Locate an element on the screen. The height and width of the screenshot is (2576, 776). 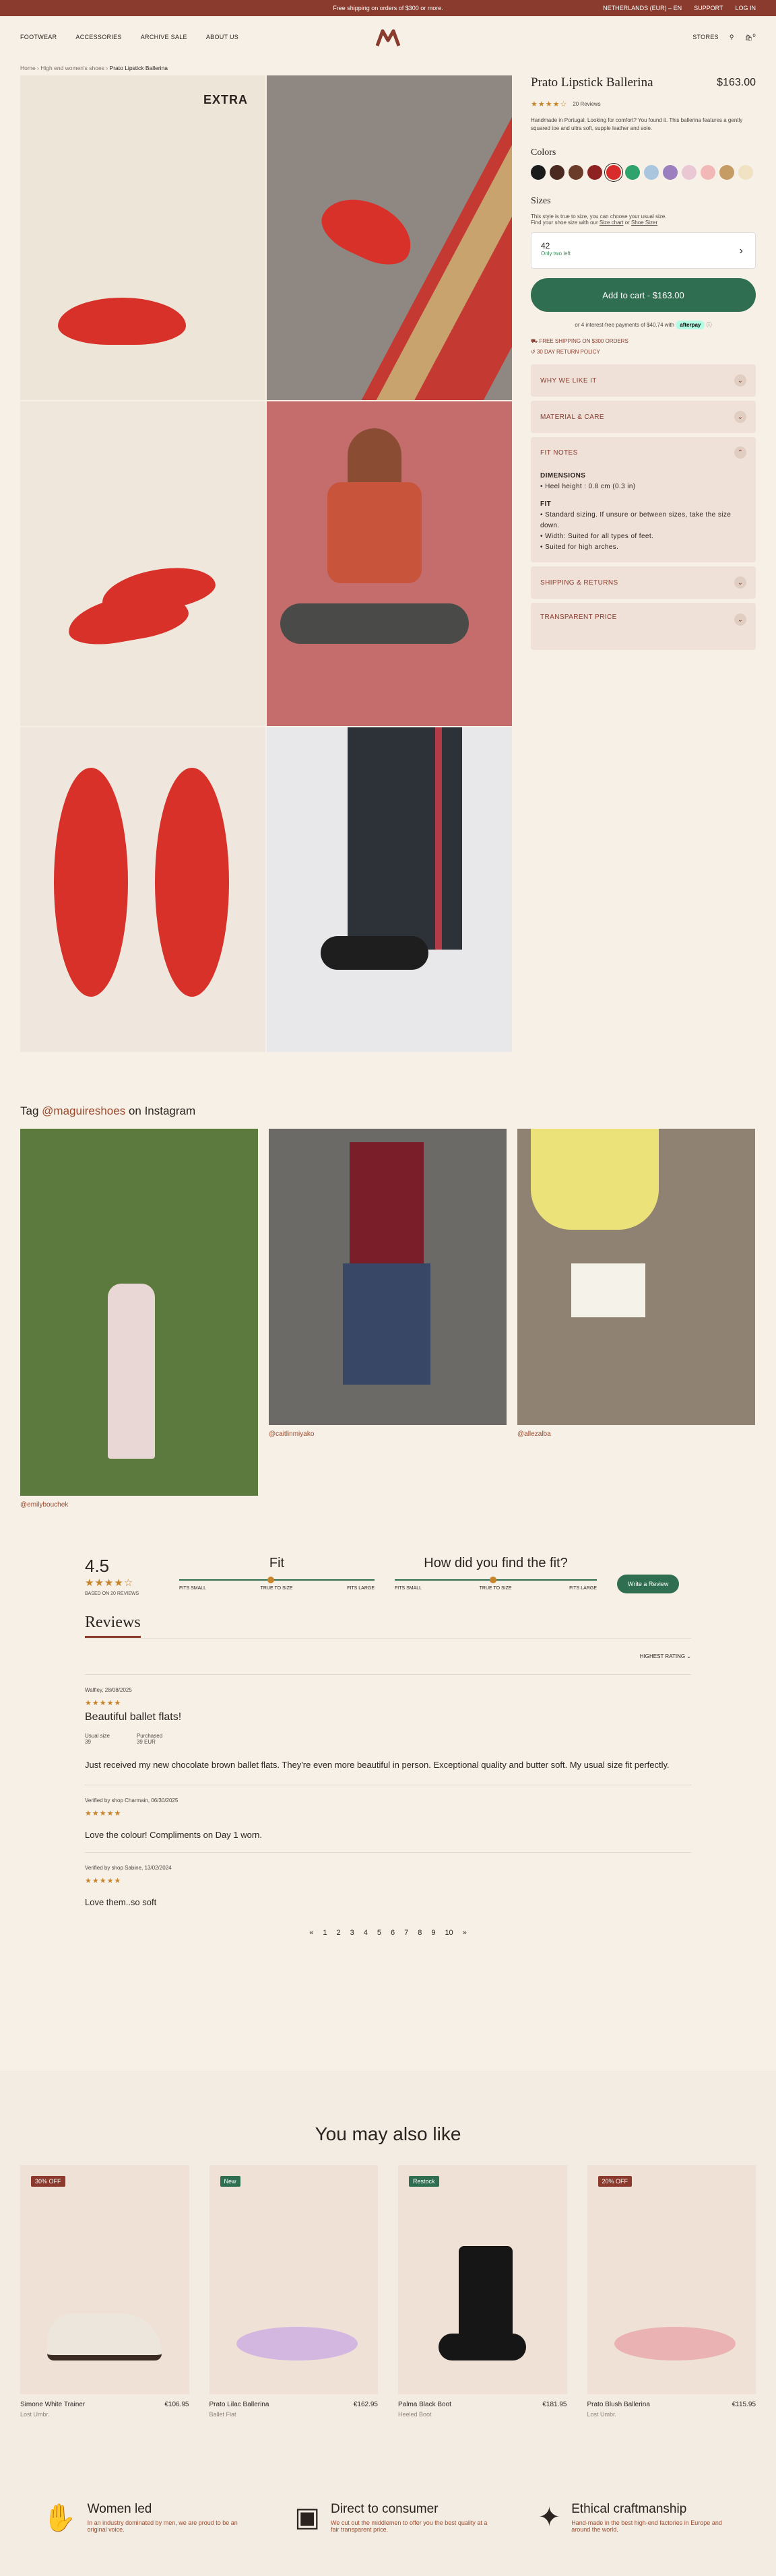
accordion-shipping-returns: SHIPPING & RETURNS ⌄ is located at coordinates (643, 582).